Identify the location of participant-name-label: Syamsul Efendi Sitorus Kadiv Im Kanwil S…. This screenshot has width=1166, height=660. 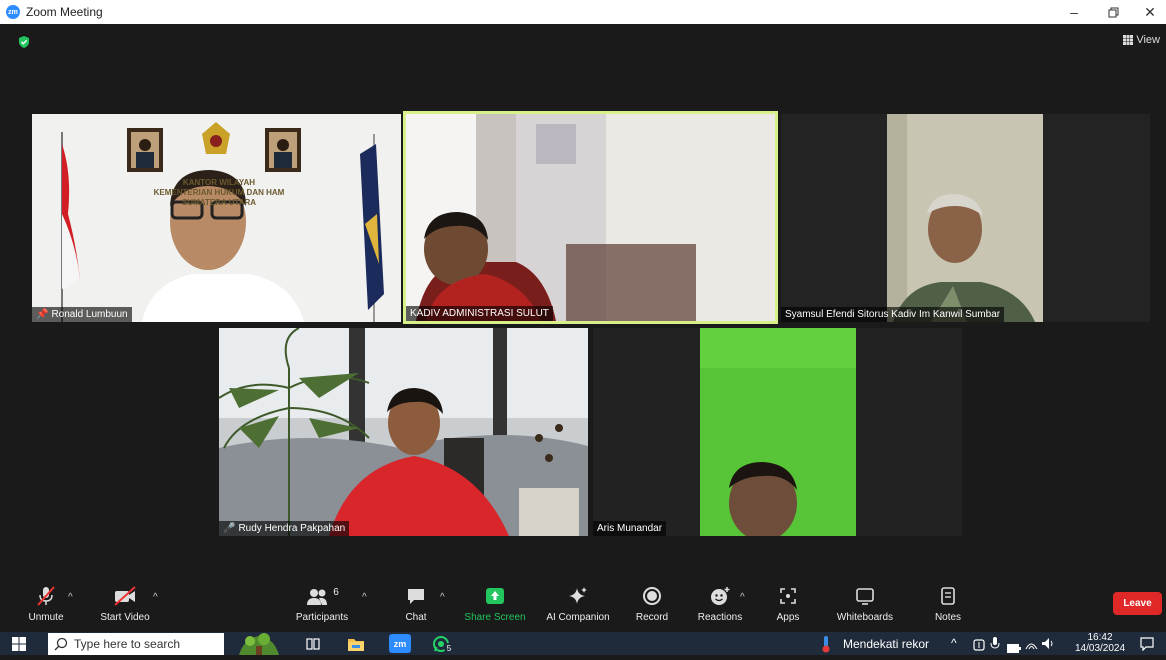
(893, 314).